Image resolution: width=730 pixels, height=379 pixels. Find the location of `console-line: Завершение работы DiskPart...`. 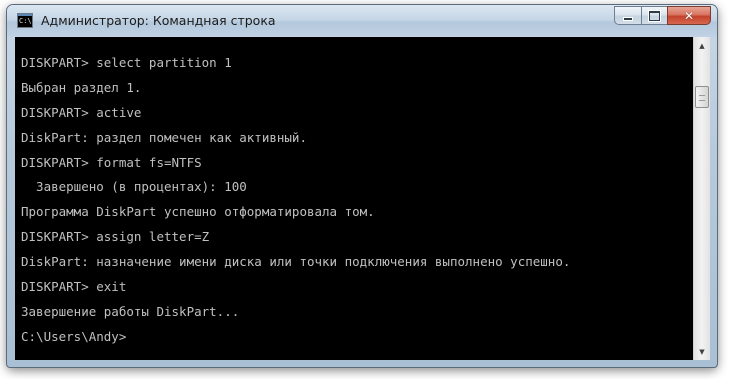

console-line: Завершение работы DiskPart... is located at coordinates (130, 311).